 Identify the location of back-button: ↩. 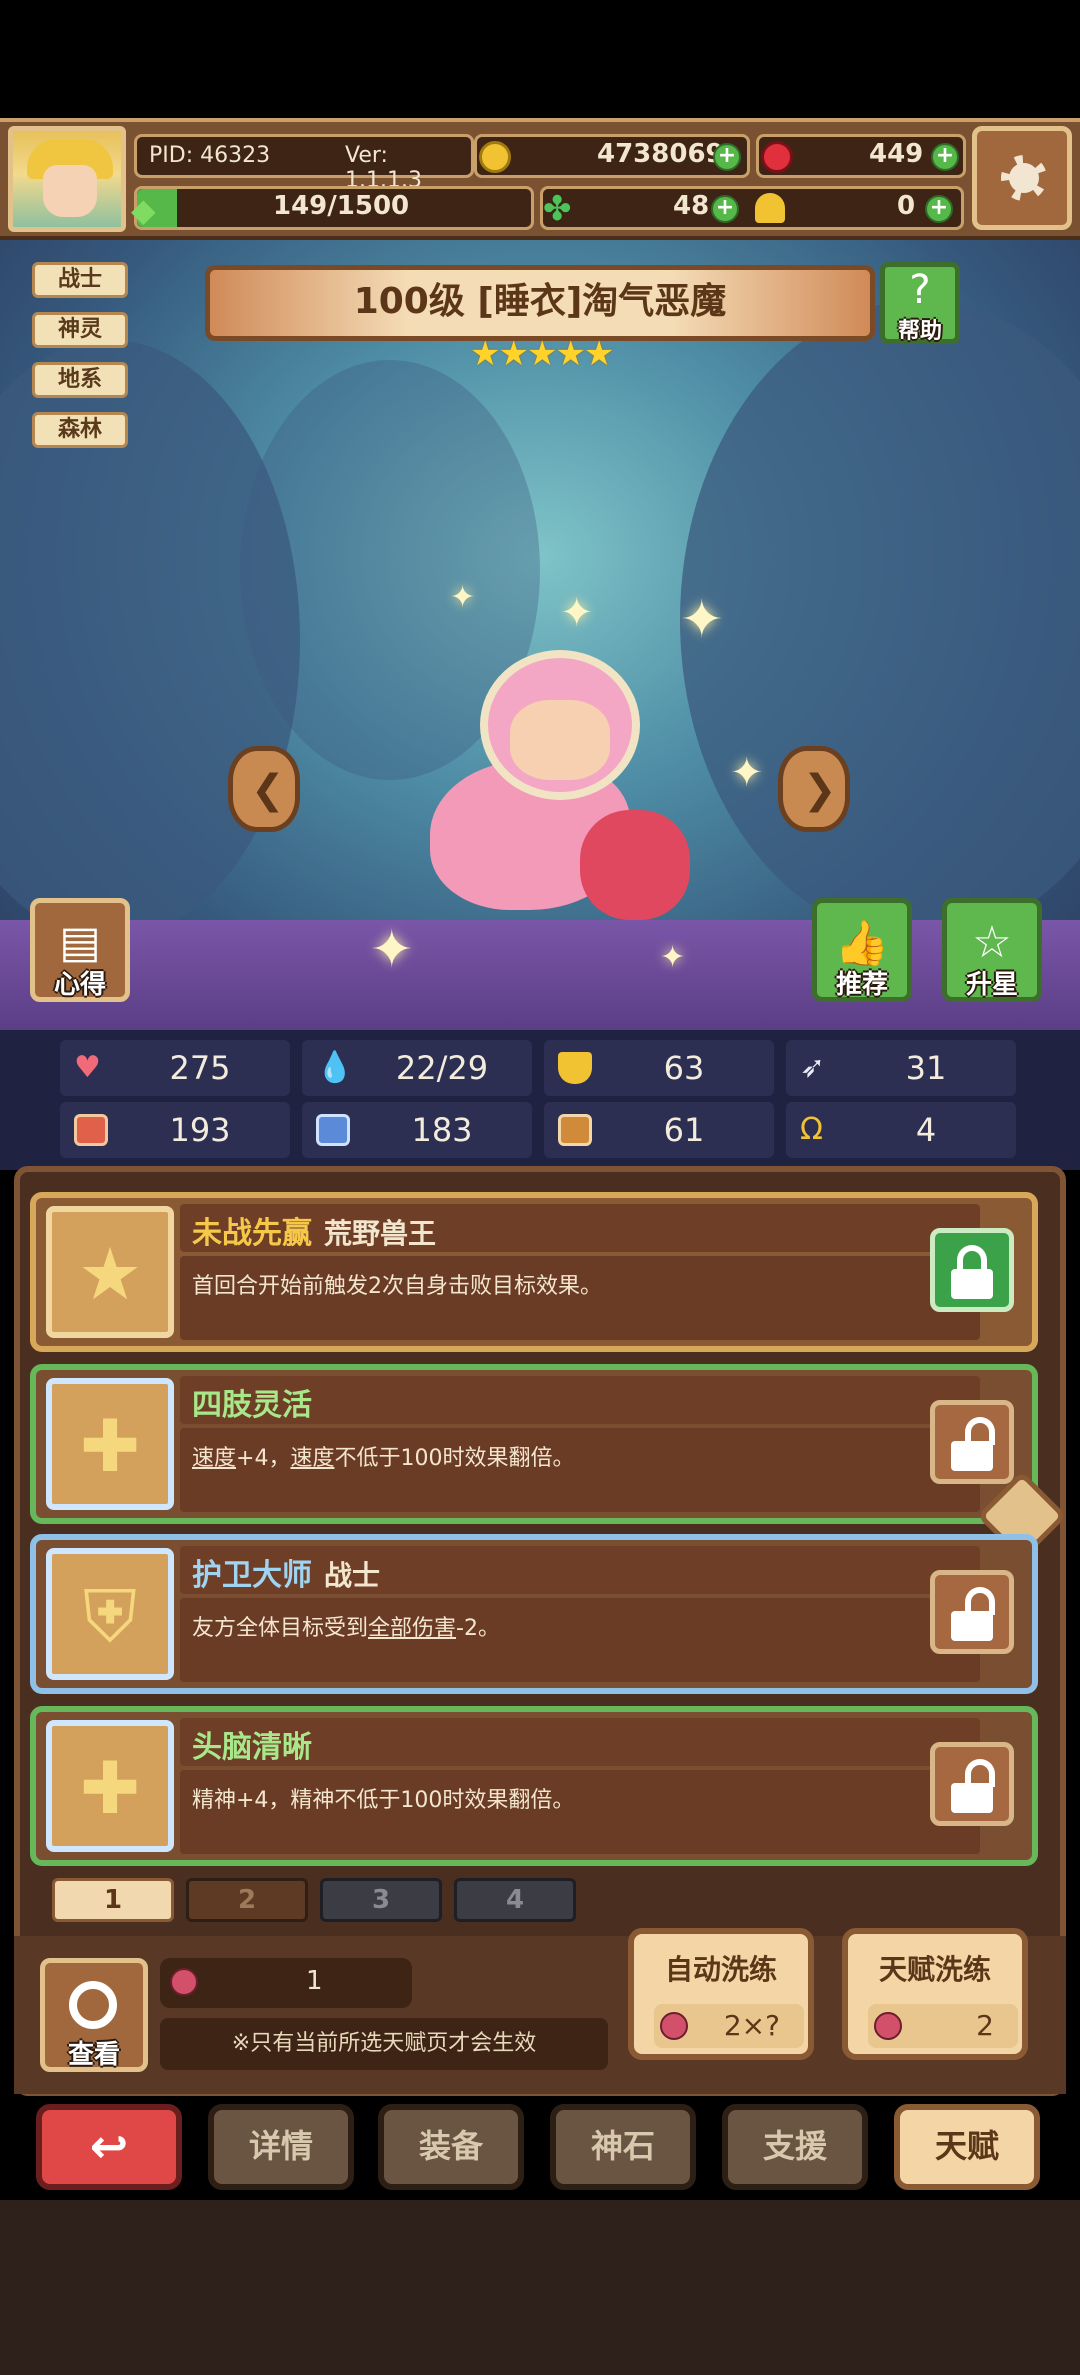
(109, 2147).